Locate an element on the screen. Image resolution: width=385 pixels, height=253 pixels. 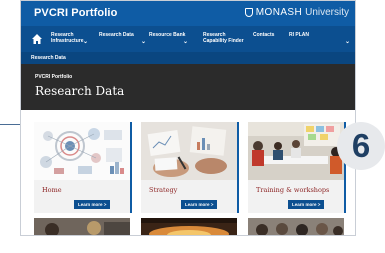
hero-parent-label: PVCRI Portfolio is located at coordinates (54, 77).